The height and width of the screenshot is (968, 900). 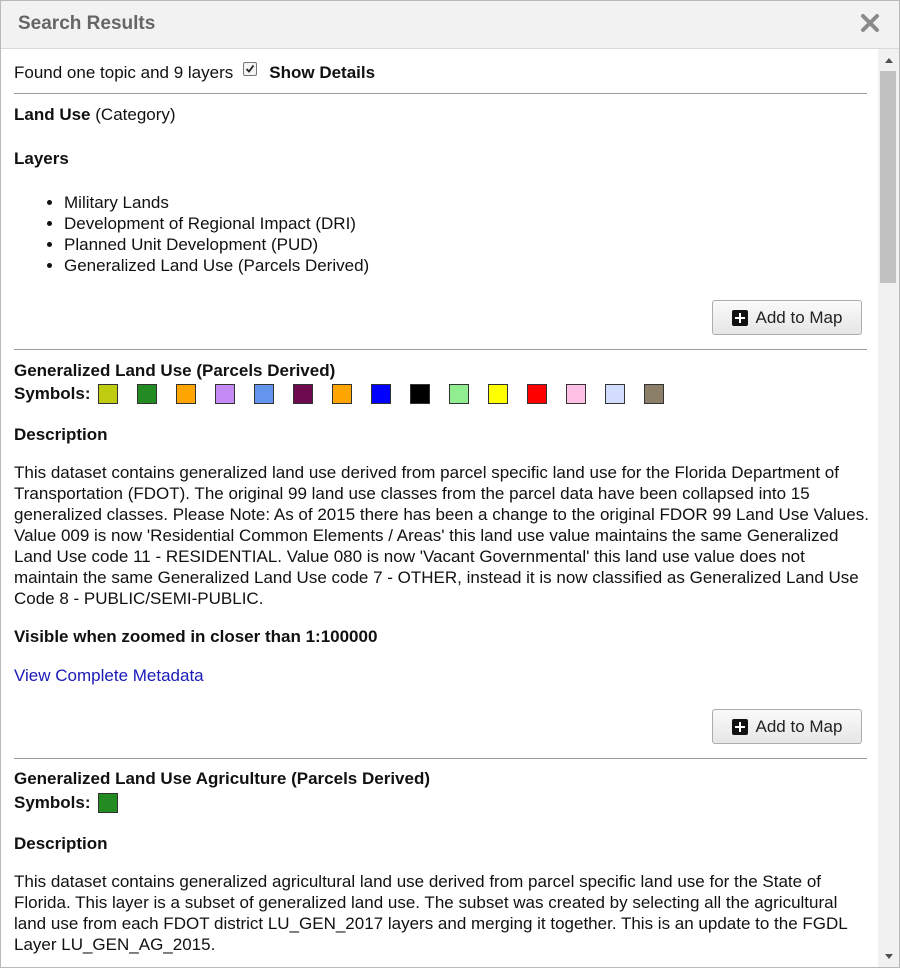 What do you see at coordinates (216, 223) in the screenshot?
I see `list-item: Development of Regional Impact (DRI)` at bounding box center [216, 223].